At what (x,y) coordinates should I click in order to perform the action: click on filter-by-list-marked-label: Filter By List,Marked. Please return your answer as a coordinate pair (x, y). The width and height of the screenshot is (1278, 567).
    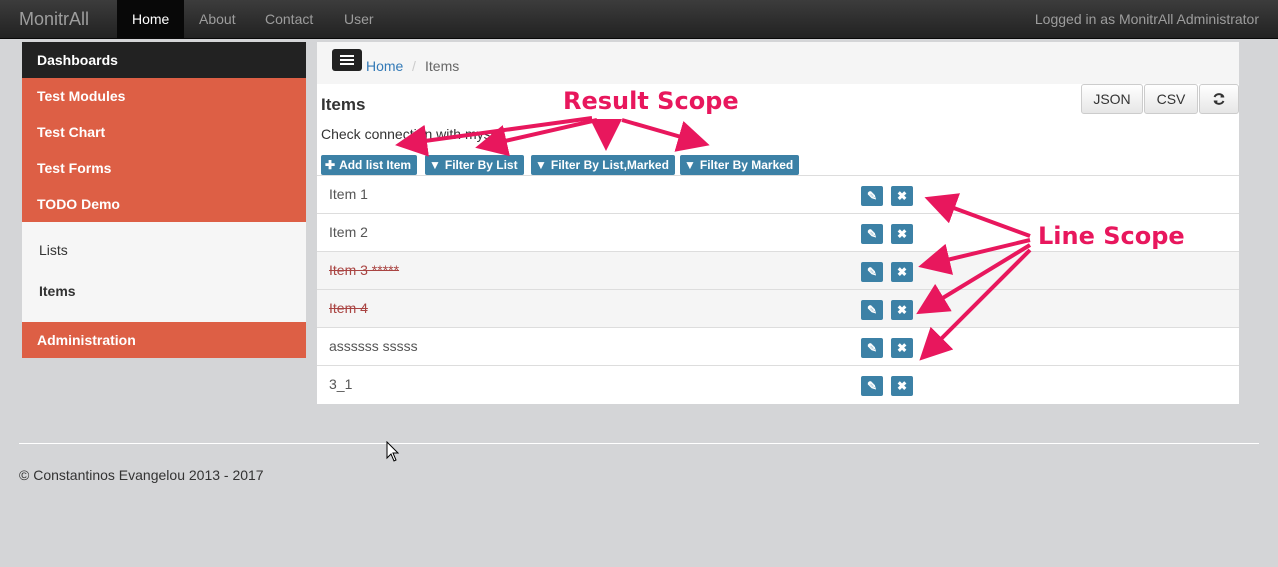
    Looking at the image, I should click on (609, 165).